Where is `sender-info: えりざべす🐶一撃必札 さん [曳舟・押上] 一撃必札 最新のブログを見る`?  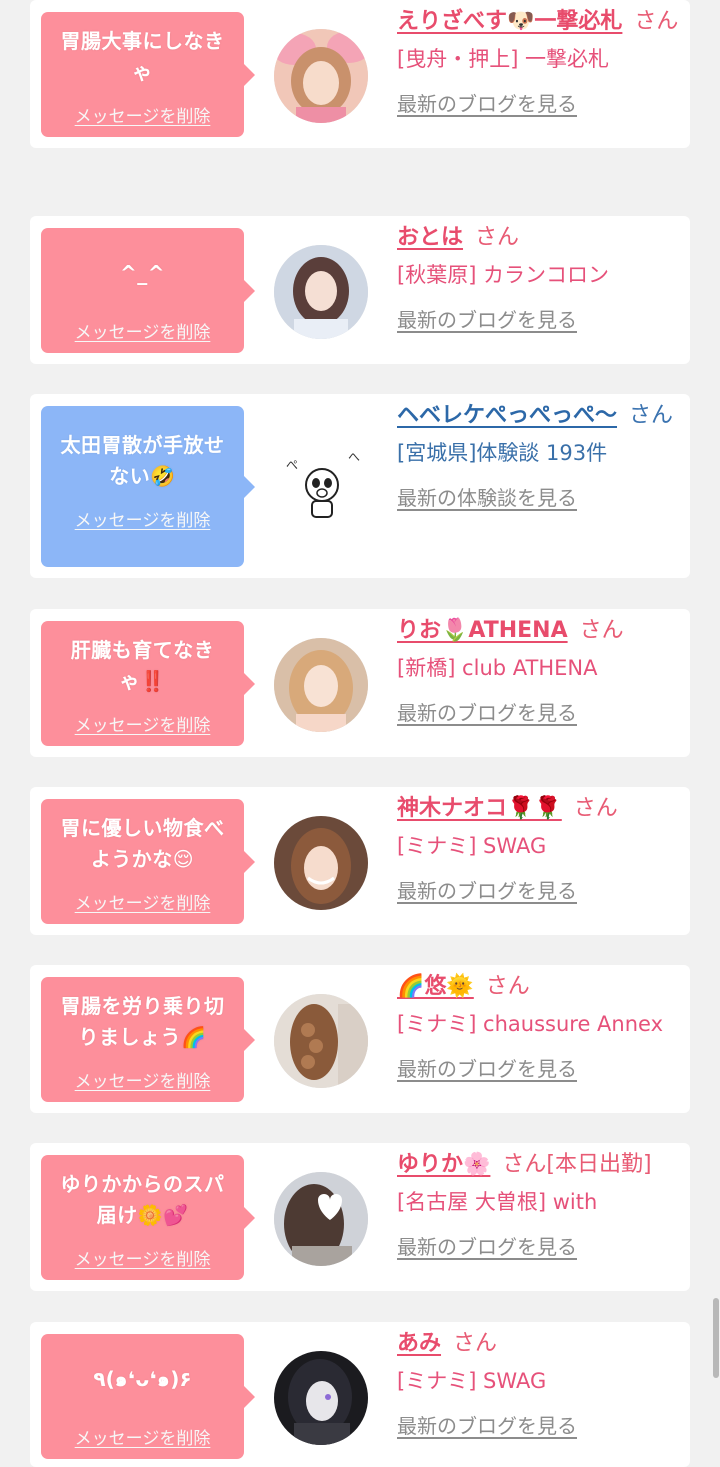
sender-info: えりざべす🐶一撃必札 さん [曳舟・押上] 一撃必札 最新のブログを見る is located at coordinates (542, 60).